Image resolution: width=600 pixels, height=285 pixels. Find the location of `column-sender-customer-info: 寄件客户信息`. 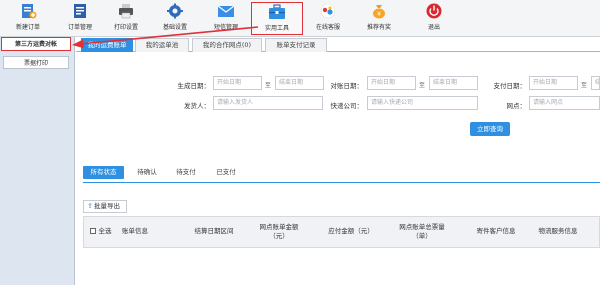

column-sender-customer-info: 寄件客户信息 is located at coordinates (496, 231).